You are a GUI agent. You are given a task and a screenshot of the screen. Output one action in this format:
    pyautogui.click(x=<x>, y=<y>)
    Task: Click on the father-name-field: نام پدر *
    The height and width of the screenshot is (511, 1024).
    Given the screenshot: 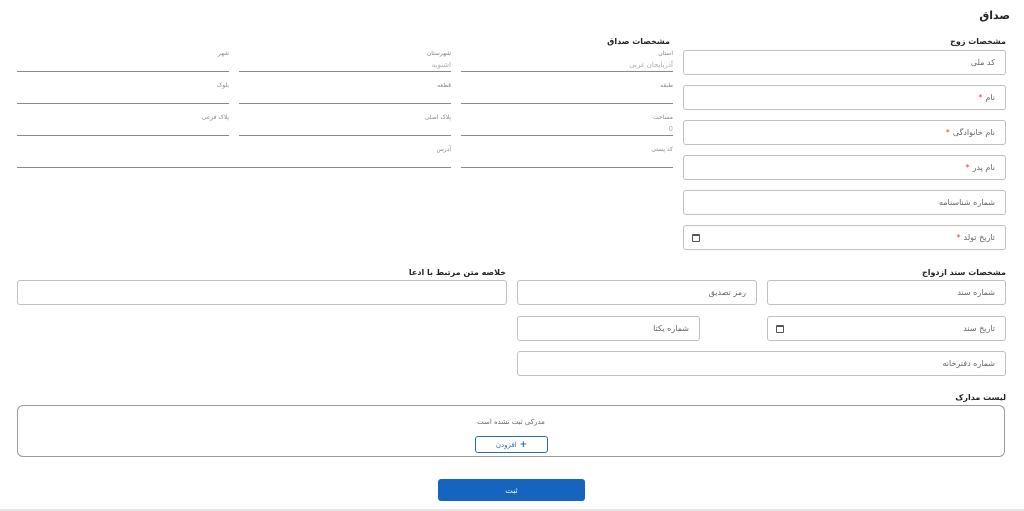 What is the action you would take?
    pyautogui.click(x=844, y=167)
    